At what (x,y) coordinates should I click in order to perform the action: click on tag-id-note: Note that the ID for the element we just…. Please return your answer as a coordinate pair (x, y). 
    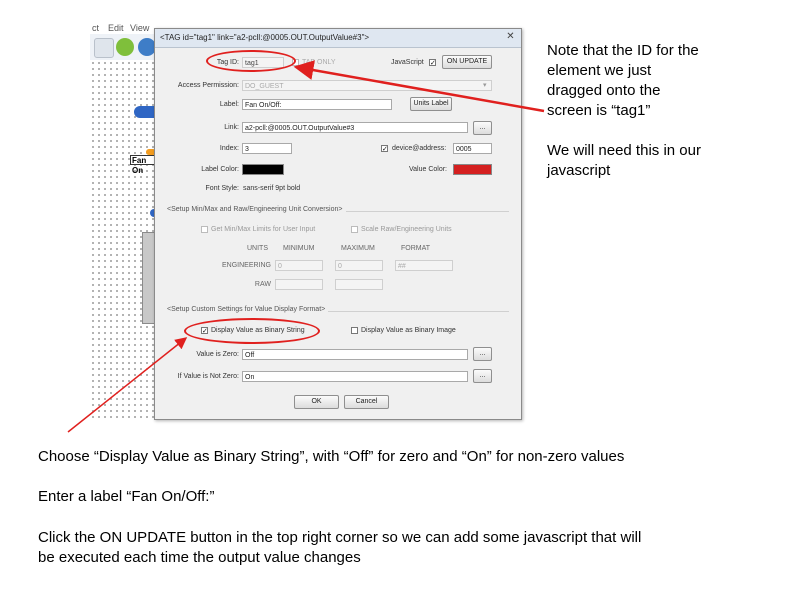
    Looking at the image, I should click on (623, 81).